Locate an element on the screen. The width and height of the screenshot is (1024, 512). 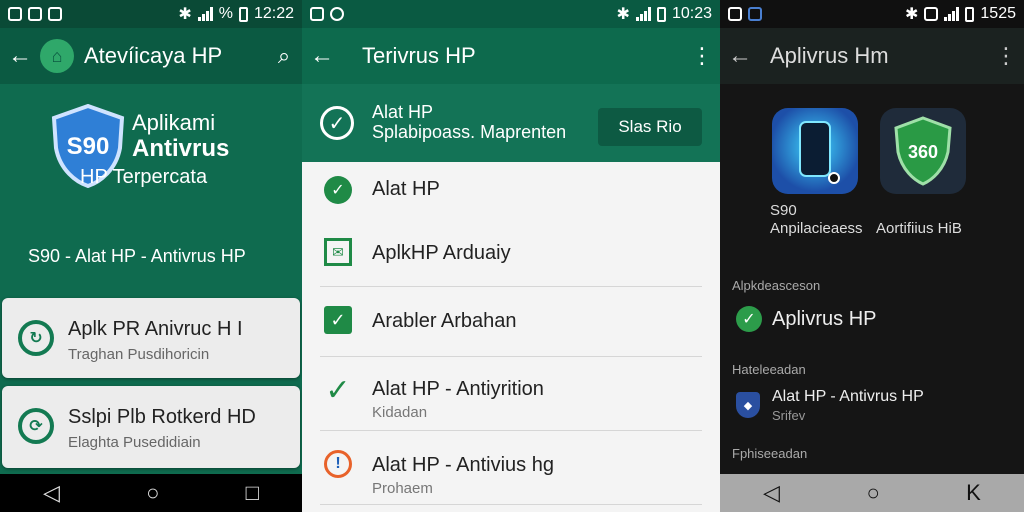
header-subtitle: Splabipoass. Maprenten is located at coordinates (469, 132).